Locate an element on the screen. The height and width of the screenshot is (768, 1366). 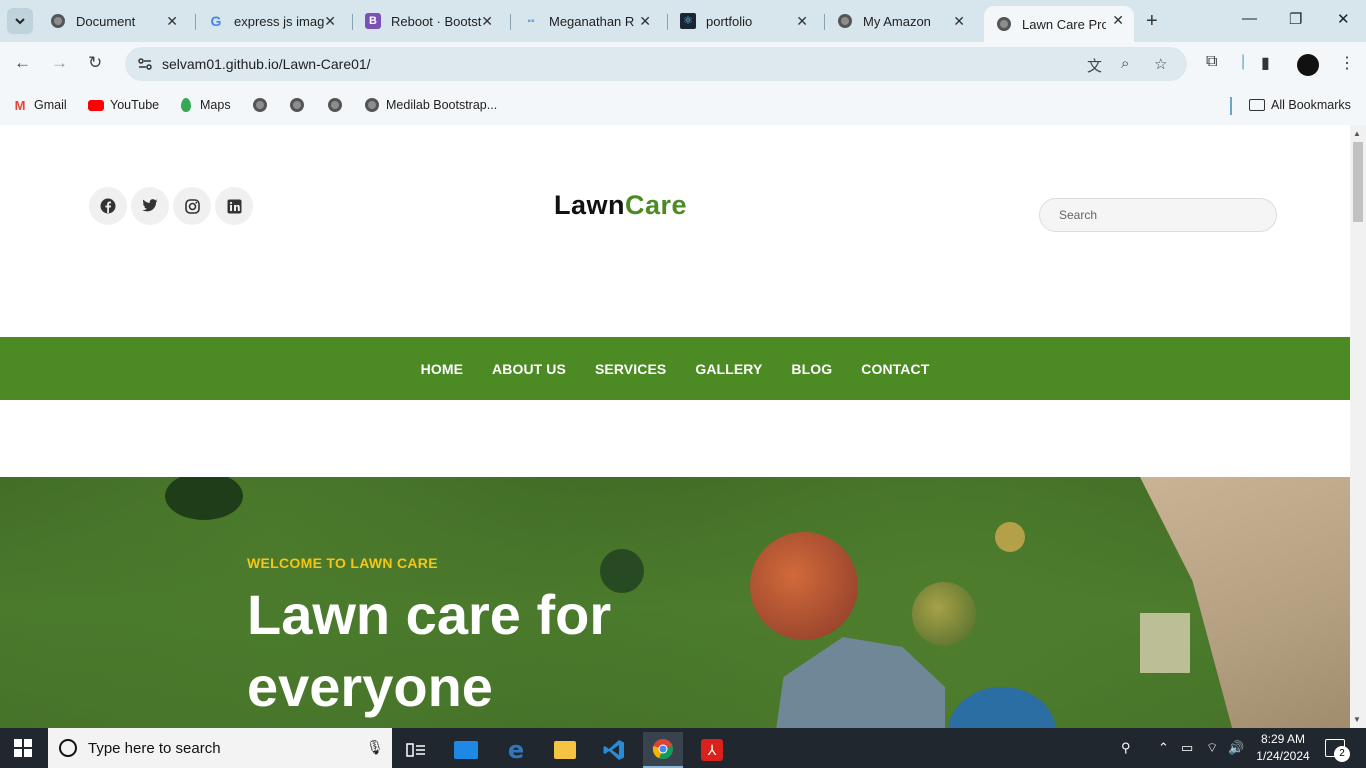
all-bookmarks-label: All Bookmarks is located at coordinates (1311, 105).